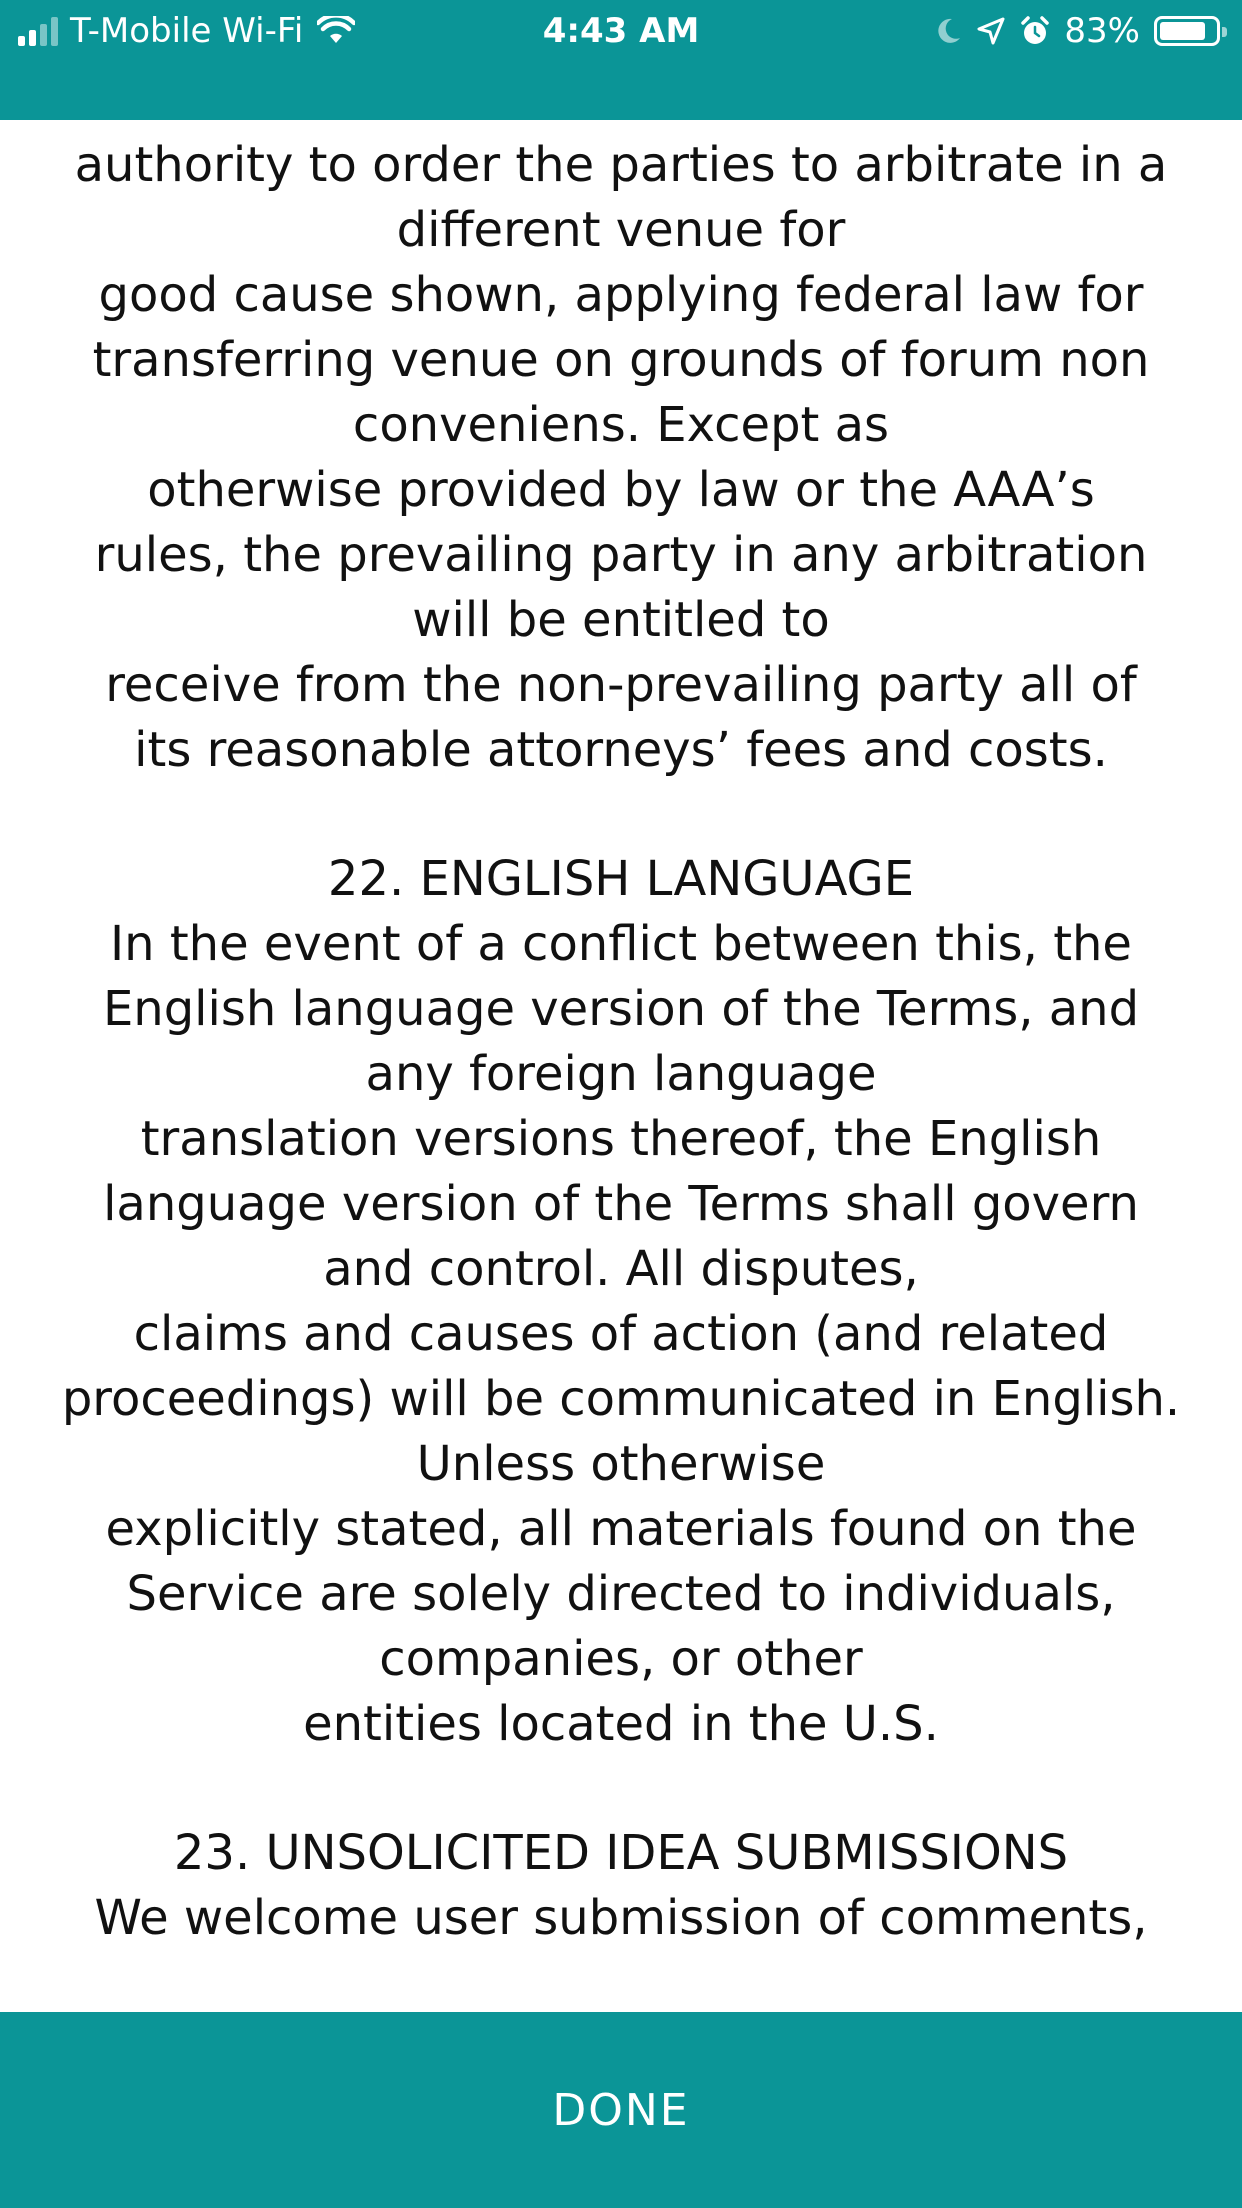 This screenshot has height=2208, width=1242. Describe the element at coordinates (621, 1724) in the screenshot. I see `terms-line: entities located in the U.S.` at that location.